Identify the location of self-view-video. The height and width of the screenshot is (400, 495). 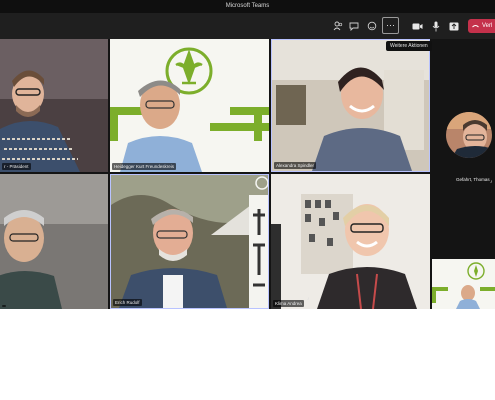
(463, 284).